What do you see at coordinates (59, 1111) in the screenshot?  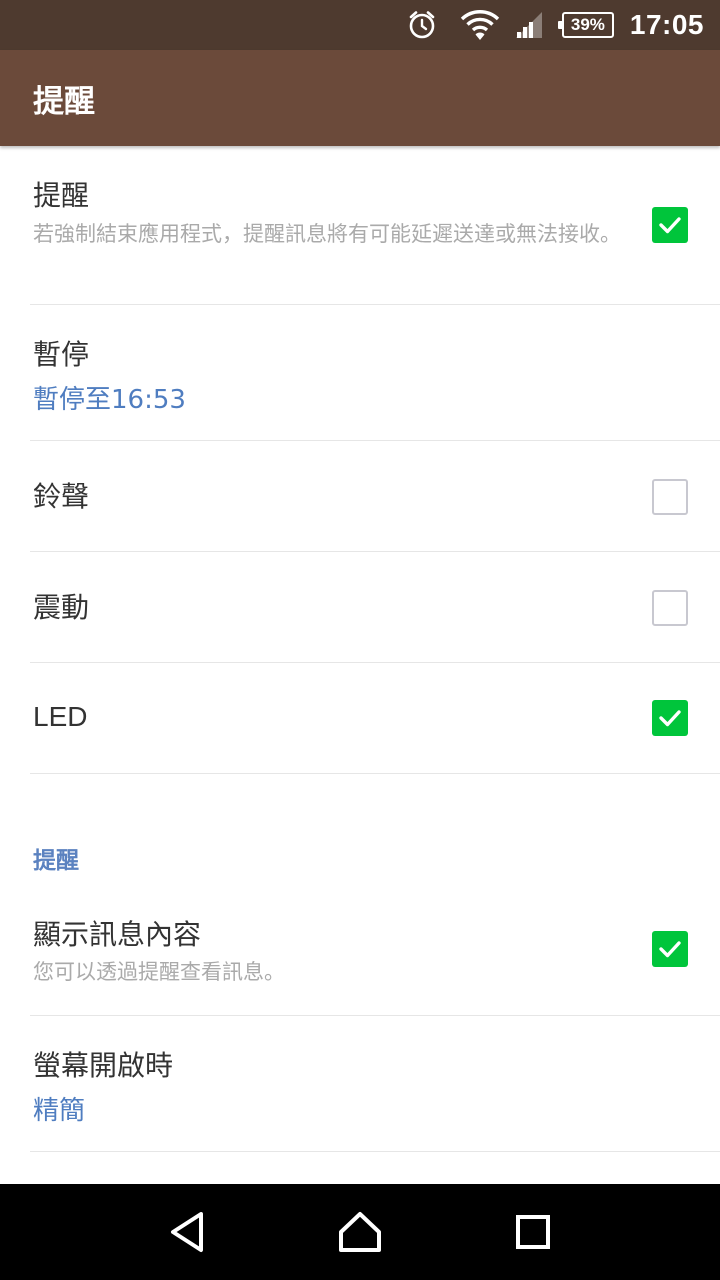 I see `setting-value: 精簡` at bounding box center [59, 1111].